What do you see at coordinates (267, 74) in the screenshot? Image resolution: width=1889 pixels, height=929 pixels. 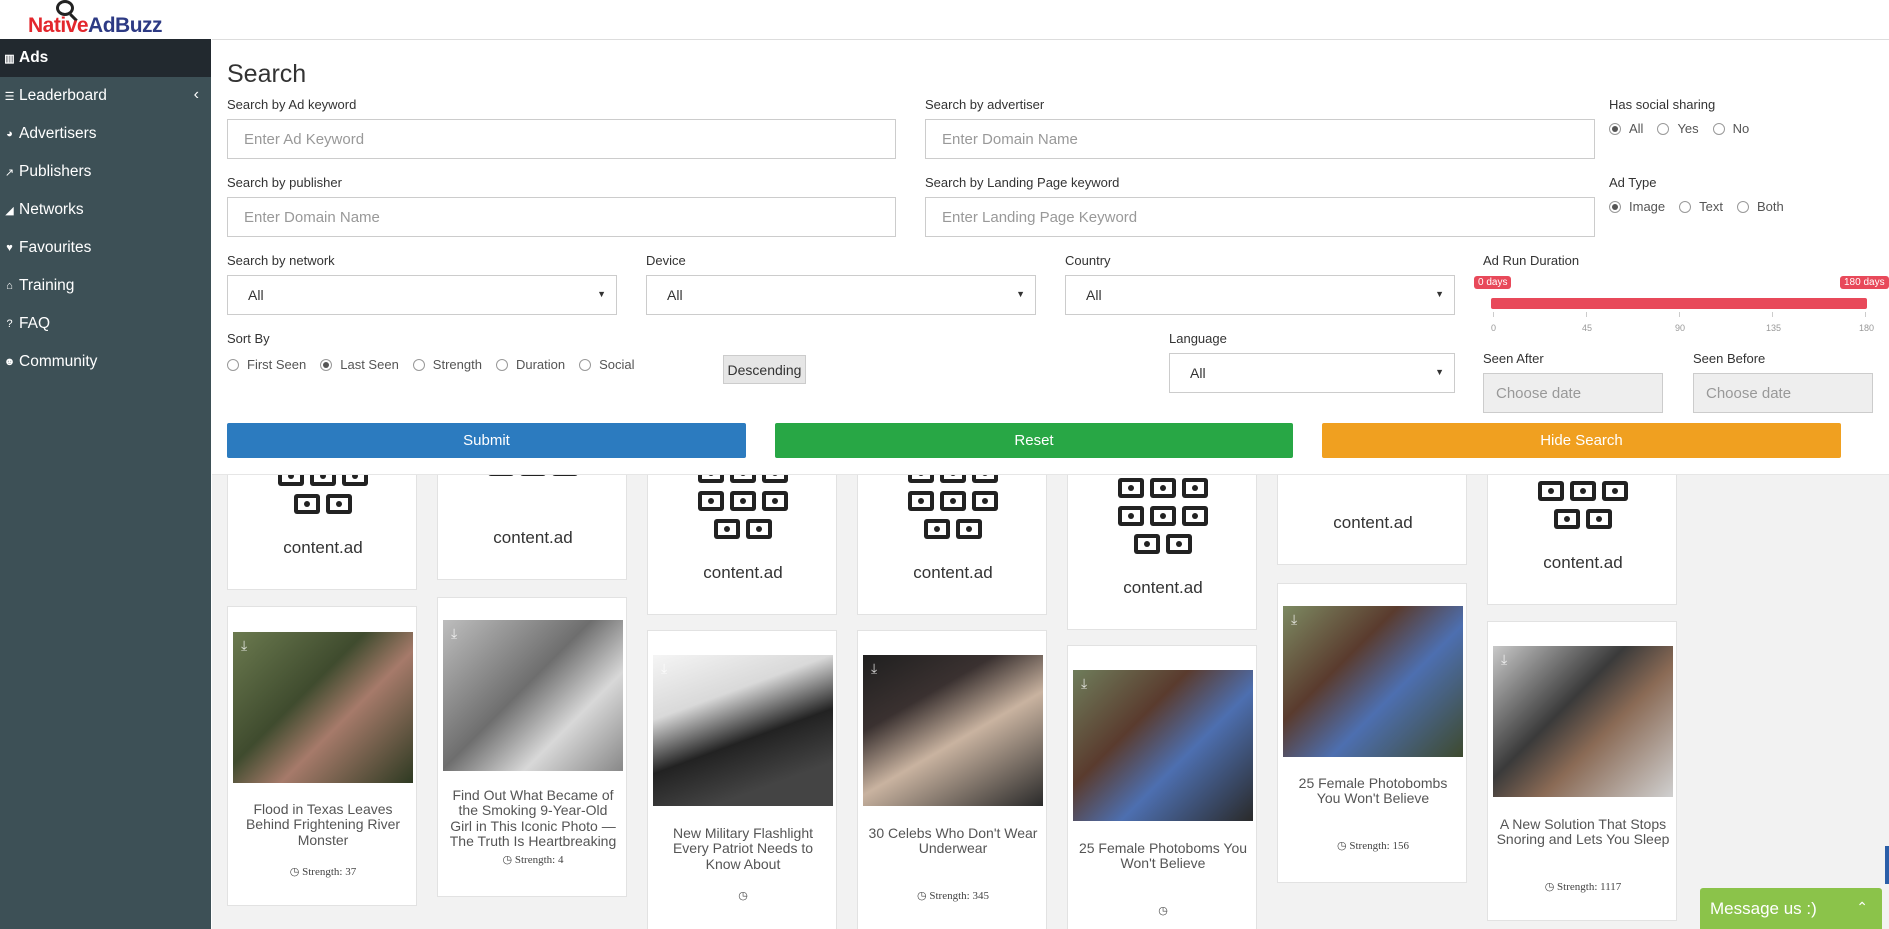 I see `page-title: Search` at bounding box center [267, 74].